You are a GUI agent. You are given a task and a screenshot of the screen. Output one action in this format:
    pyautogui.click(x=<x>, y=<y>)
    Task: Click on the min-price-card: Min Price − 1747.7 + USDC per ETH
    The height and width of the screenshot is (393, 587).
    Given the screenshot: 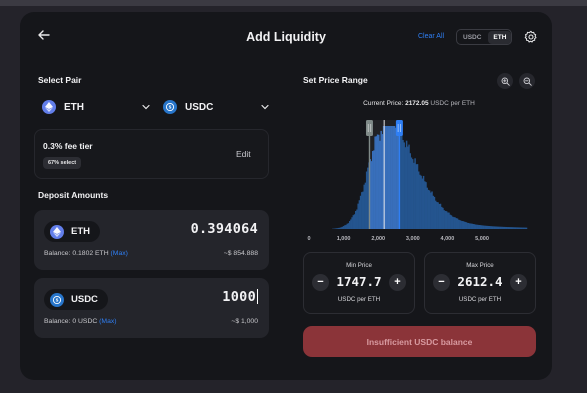 What is the action you would take?
    pyautogui.click(x=359, y=283)
    